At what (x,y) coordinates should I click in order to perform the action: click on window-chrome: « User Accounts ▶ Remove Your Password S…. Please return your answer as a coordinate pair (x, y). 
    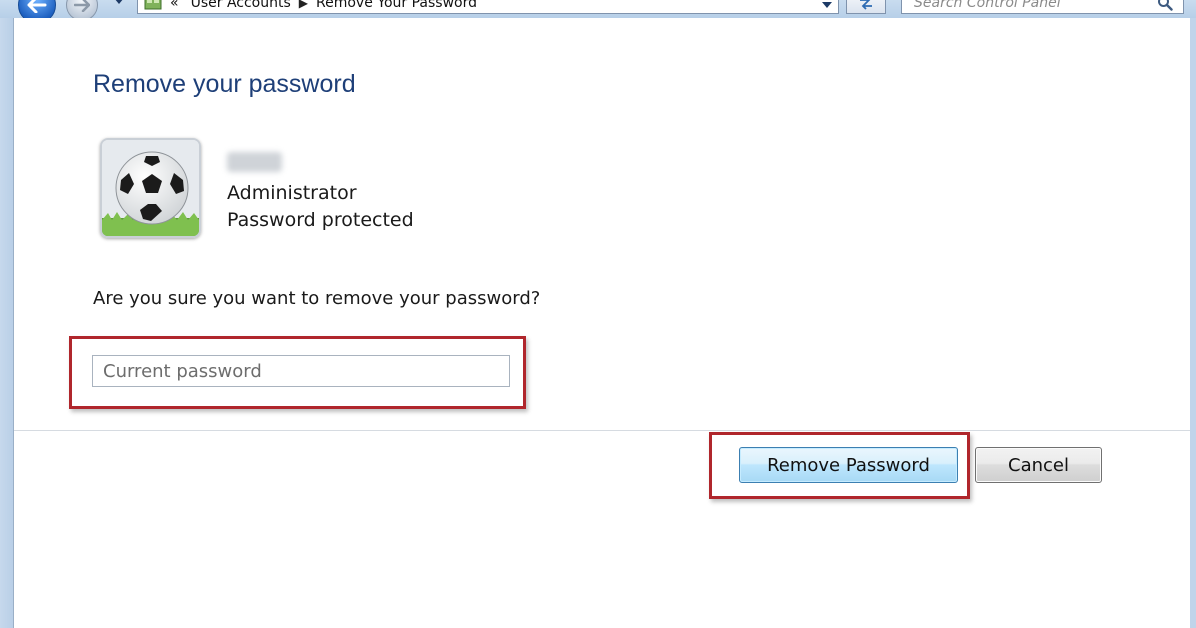
    Looking at the image, I should click on (598, 12).